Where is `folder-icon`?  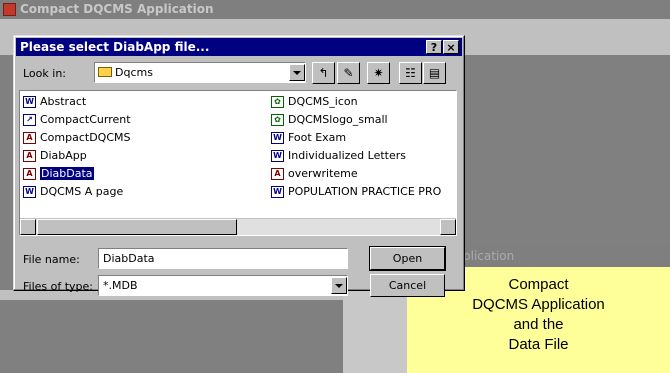
folder-icon is located at coordinates (105, 72).